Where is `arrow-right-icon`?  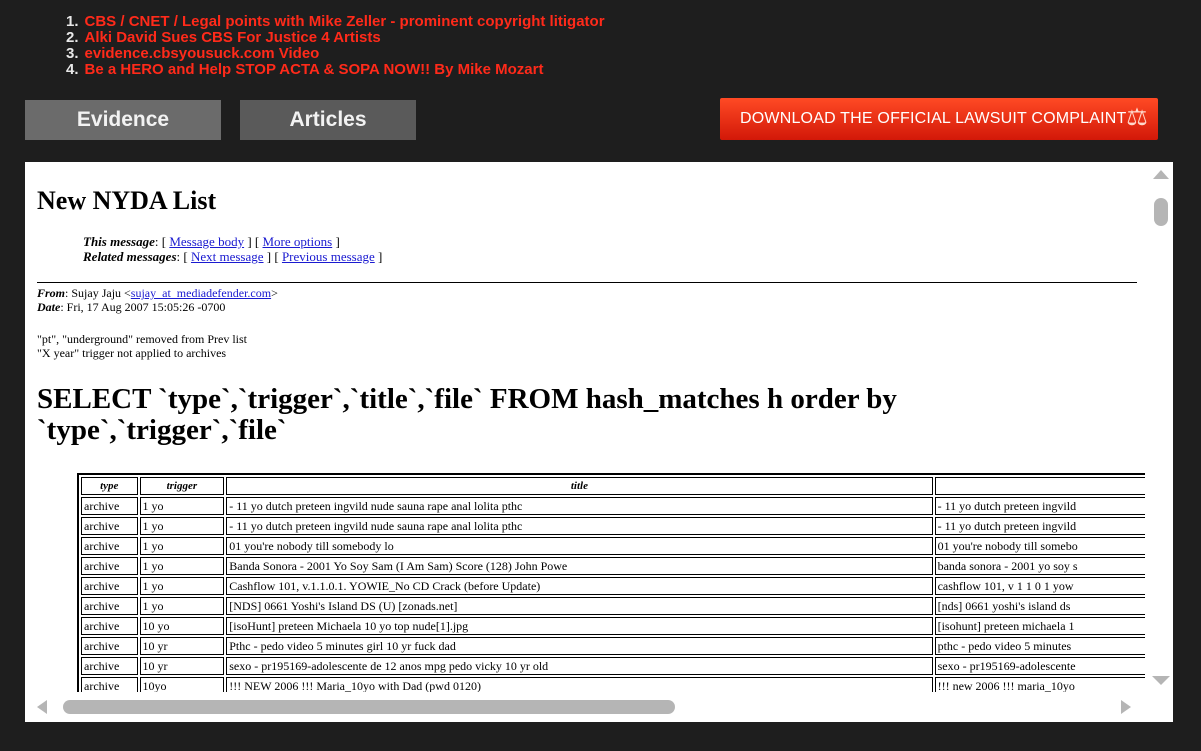
arrow-right-icon is located at coordinates (1126, 707).